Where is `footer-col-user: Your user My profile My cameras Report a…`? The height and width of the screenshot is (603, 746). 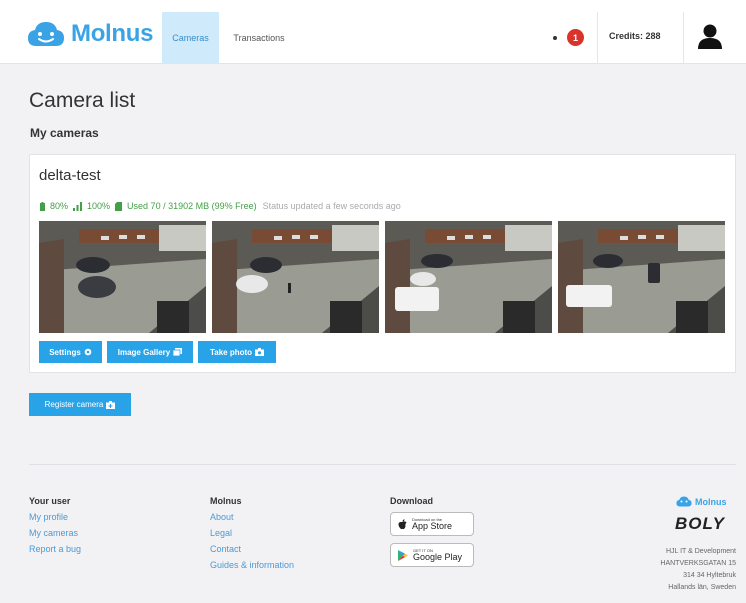
footer-col-user: Your user My profile My cameras Report a… is located at coordinates (55, 528).